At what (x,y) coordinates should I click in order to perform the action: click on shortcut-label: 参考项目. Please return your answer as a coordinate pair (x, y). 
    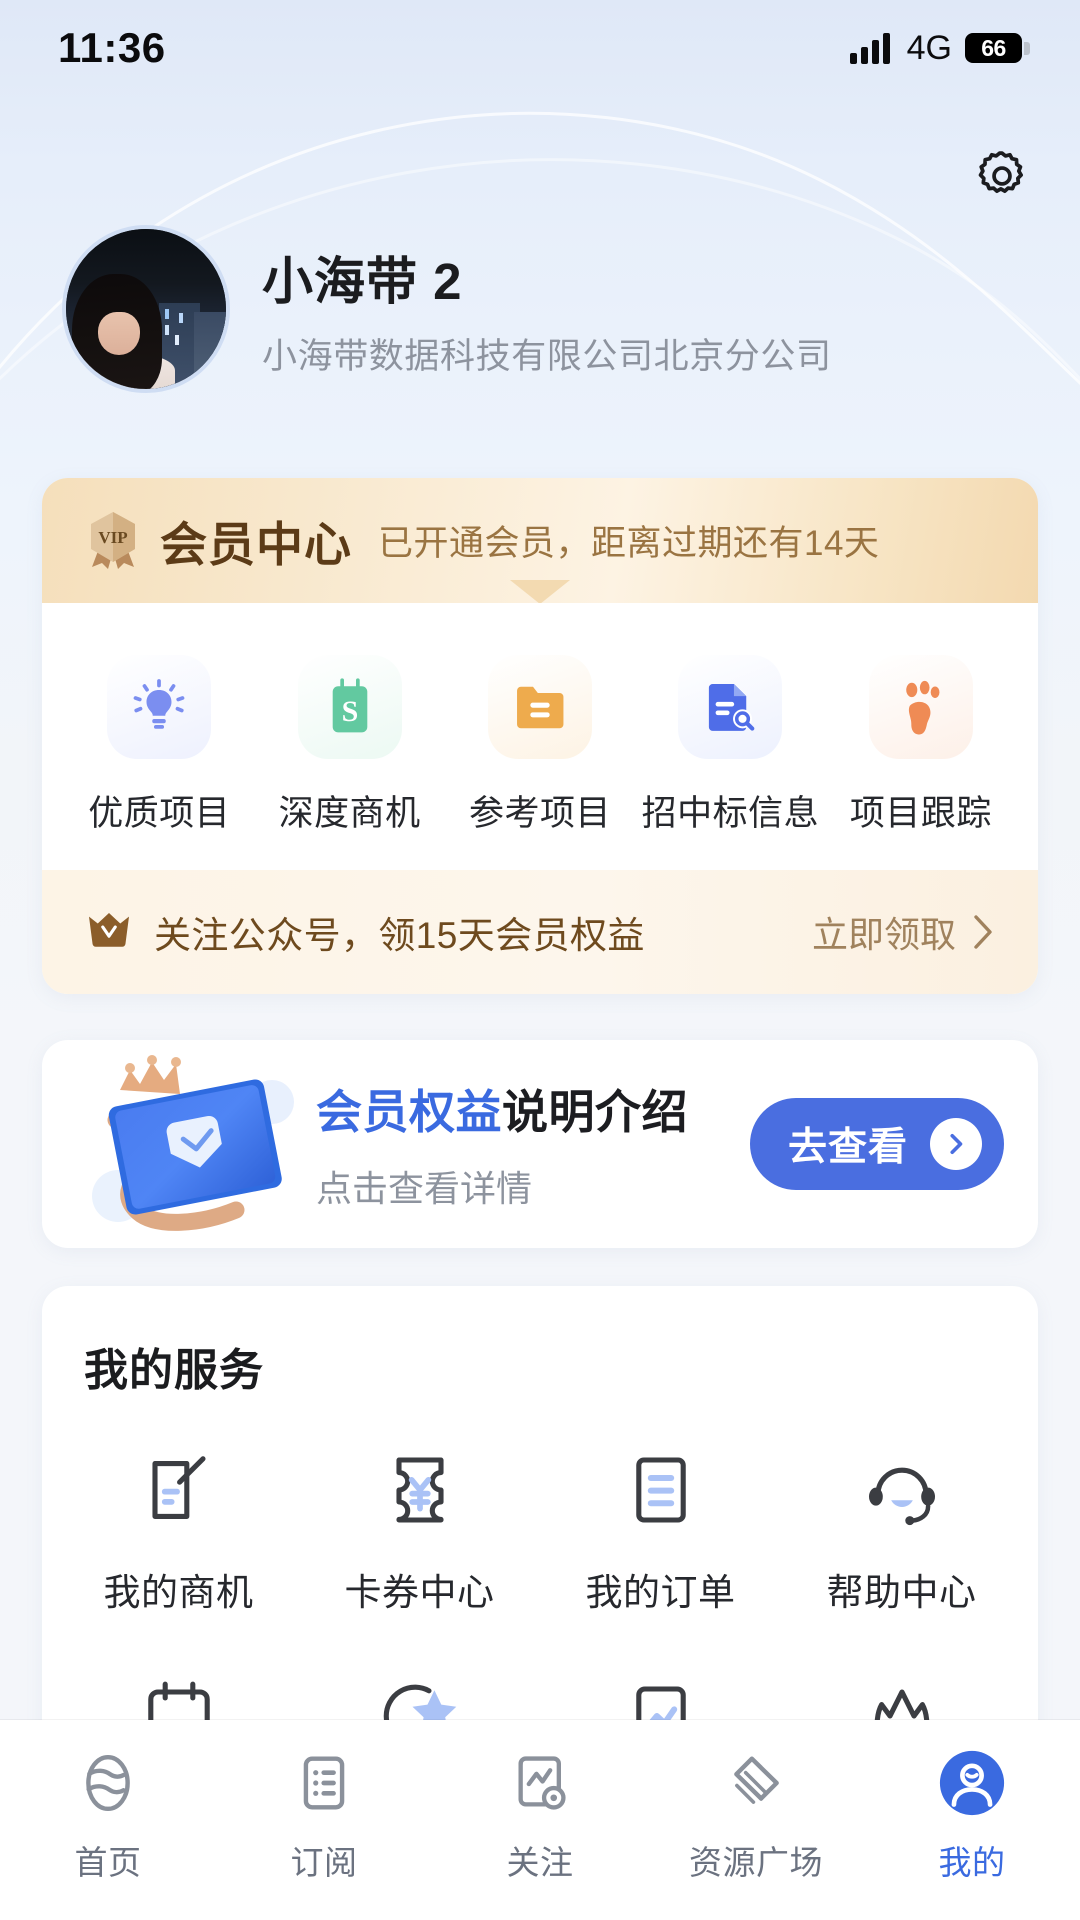
    Looking at the image, I should click on (540, 813).